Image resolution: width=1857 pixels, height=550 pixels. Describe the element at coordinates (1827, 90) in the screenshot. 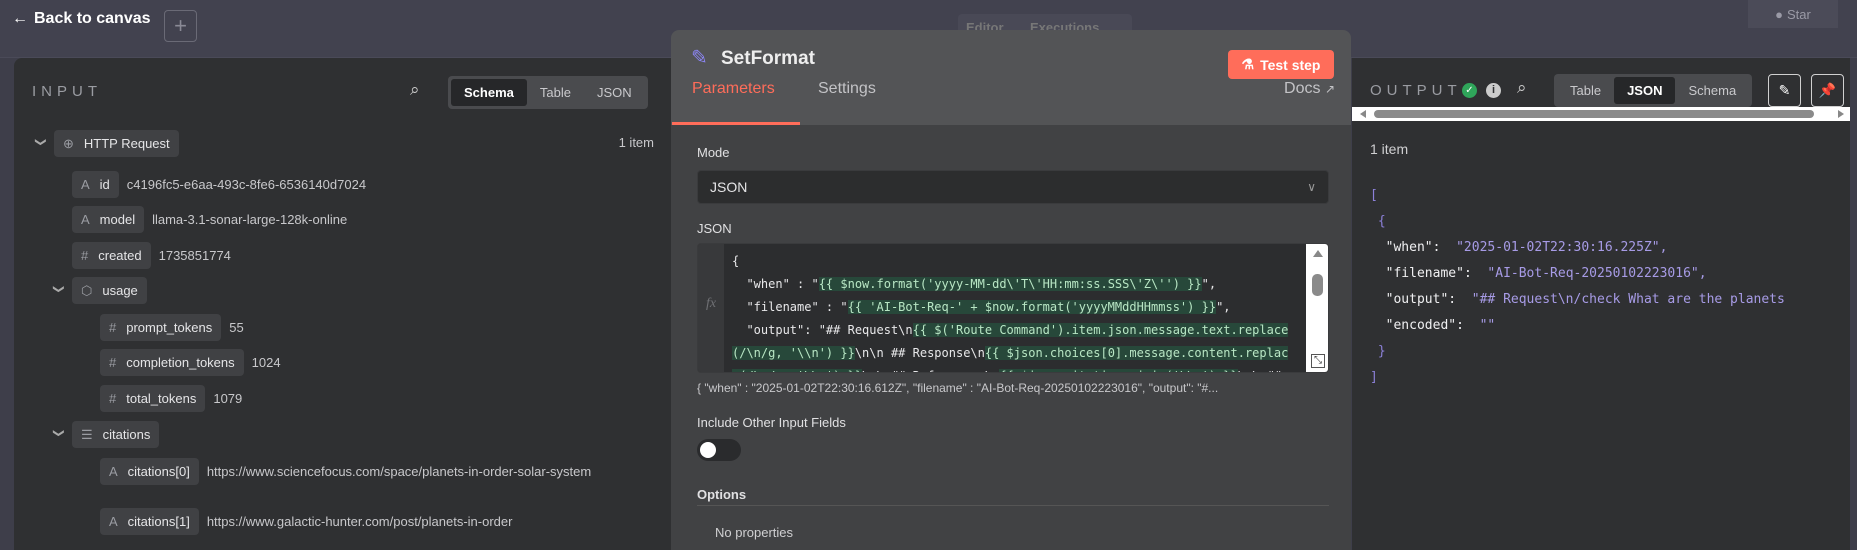

I see `pin-data-button: 📌` at that location.